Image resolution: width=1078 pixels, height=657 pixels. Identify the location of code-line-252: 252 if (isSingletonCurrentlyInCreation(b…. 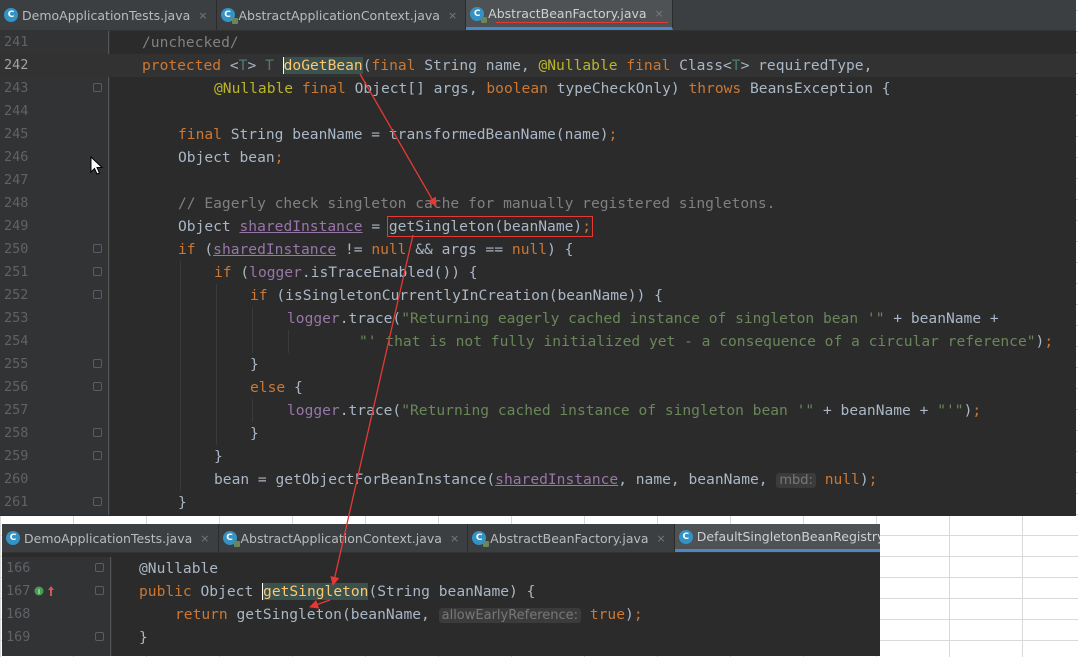
(538, 295).